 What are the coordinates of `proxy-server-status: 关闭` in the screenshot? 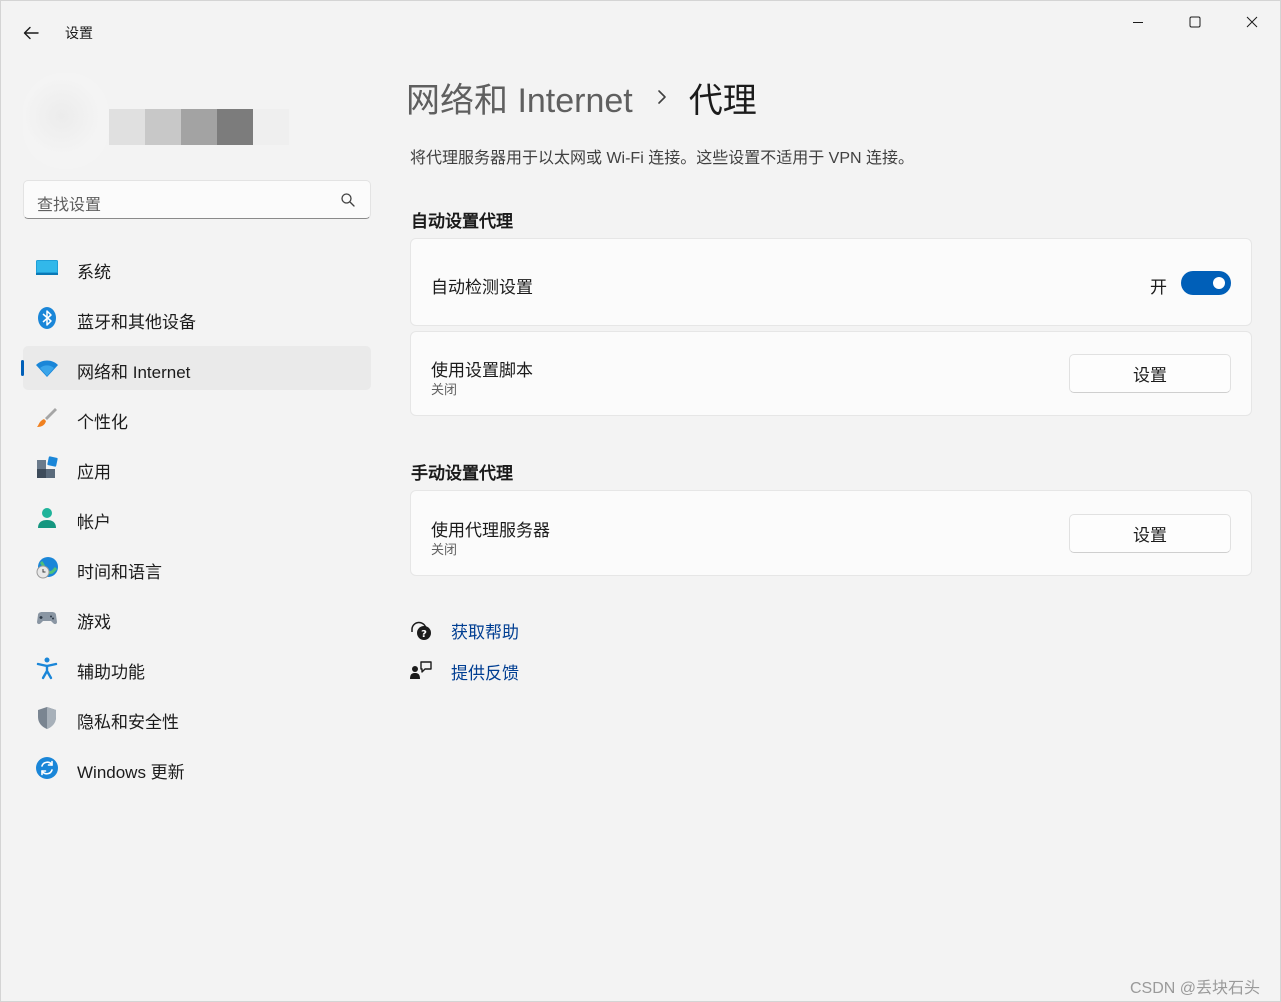 It's located at (444, 549).